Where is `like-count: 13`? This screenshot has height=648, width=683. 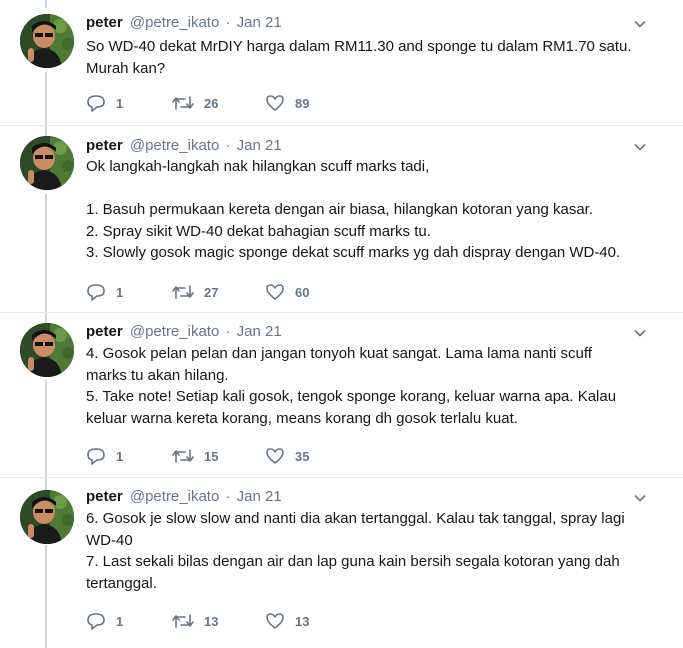 like-count: 13 is located at coordinates (302, 621).